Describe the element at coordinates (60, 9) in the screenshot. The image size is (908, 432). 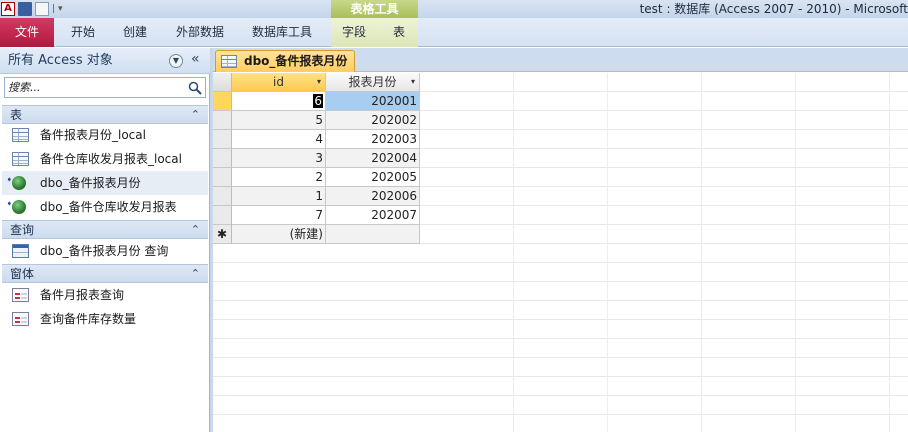
I see `qat-customize-icon: ▾` at that location.